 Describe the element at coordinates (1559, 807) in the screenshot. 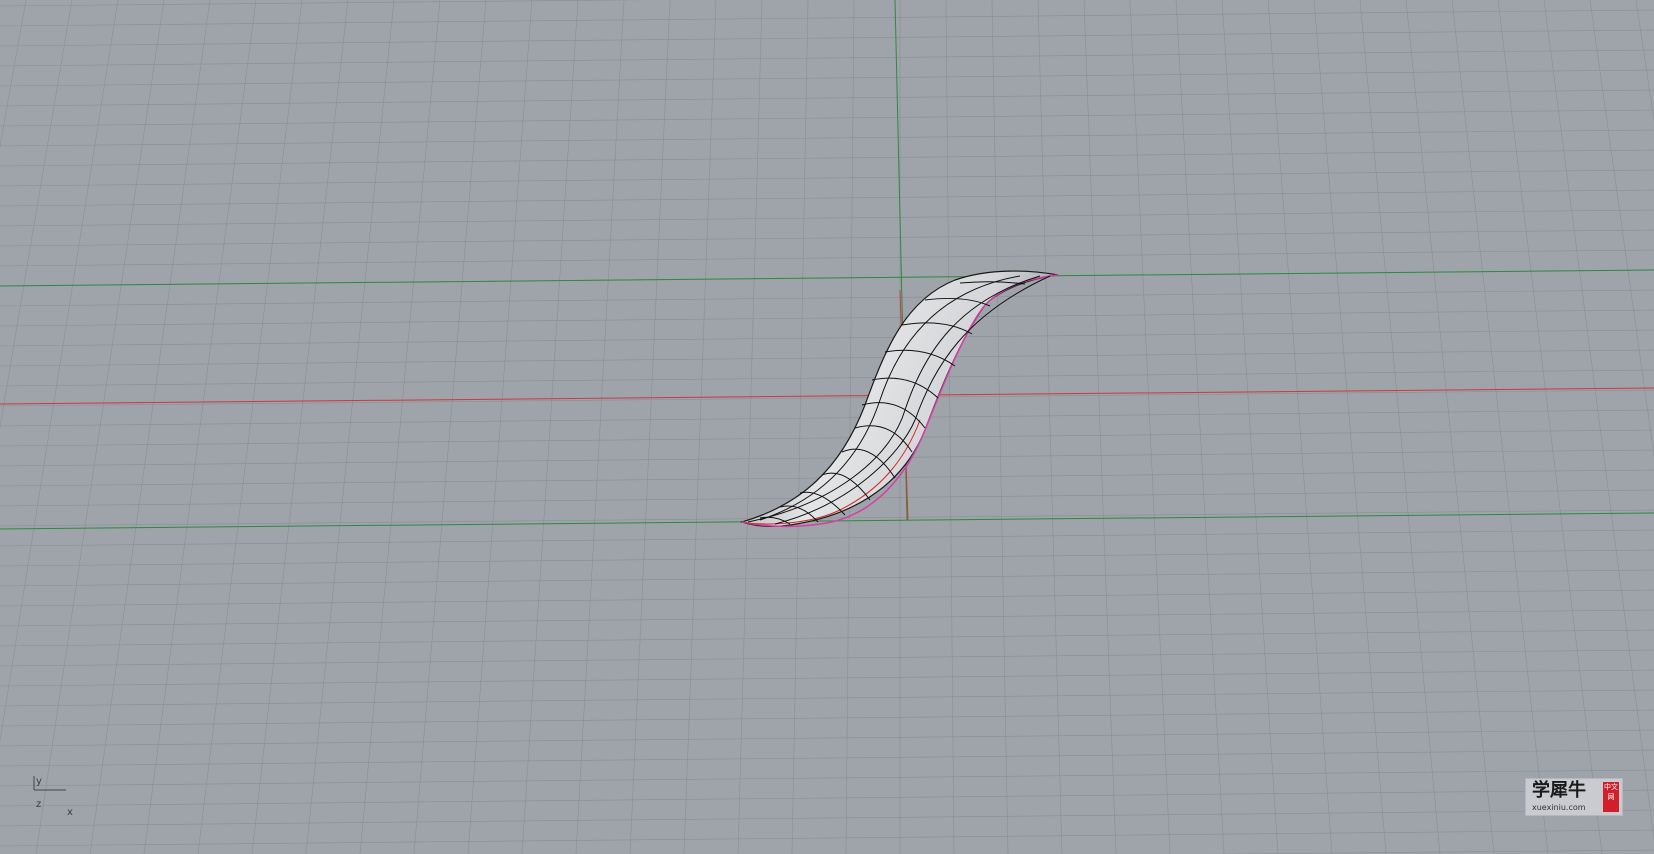

I see `watermark-url: xuexiniu.com` at that location.